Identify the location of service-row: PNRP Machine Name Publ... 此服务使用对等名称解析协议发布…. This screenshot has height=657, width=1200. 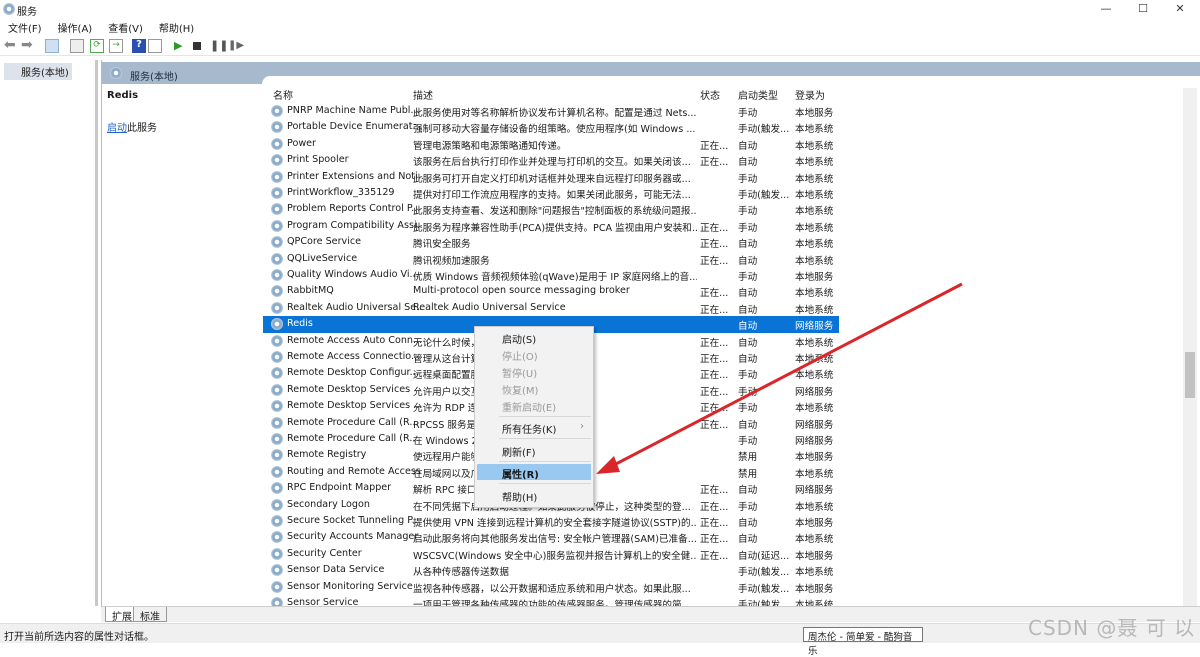
(551, 111).